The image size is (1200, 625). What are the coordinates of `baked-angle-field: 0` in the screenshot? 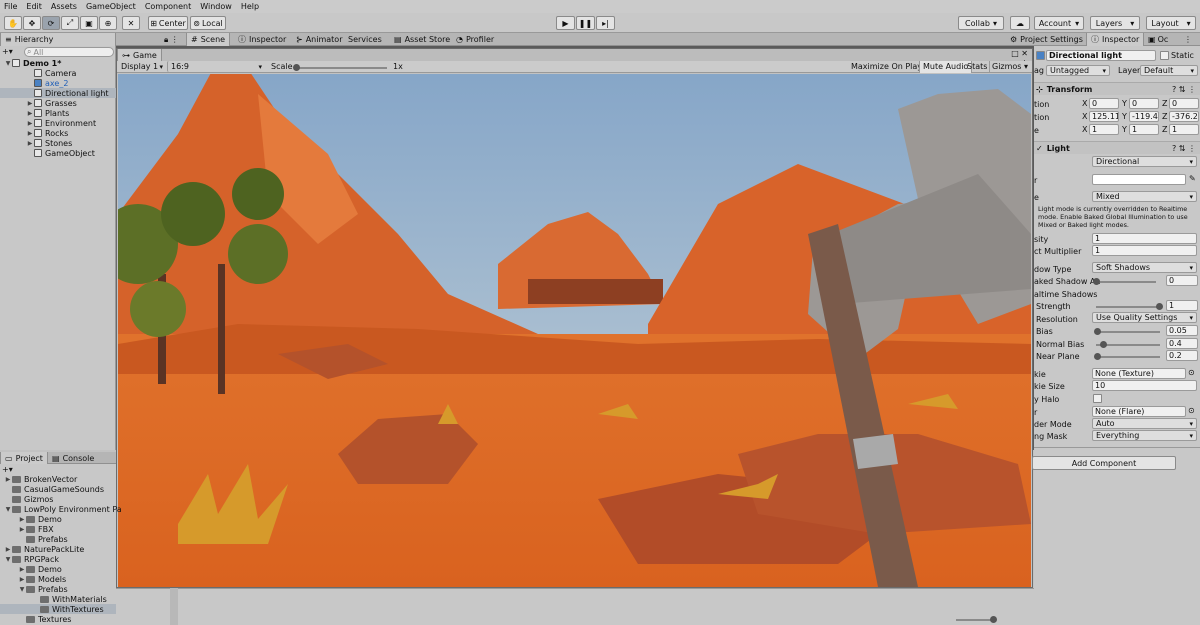 It's located at (1182, 280).